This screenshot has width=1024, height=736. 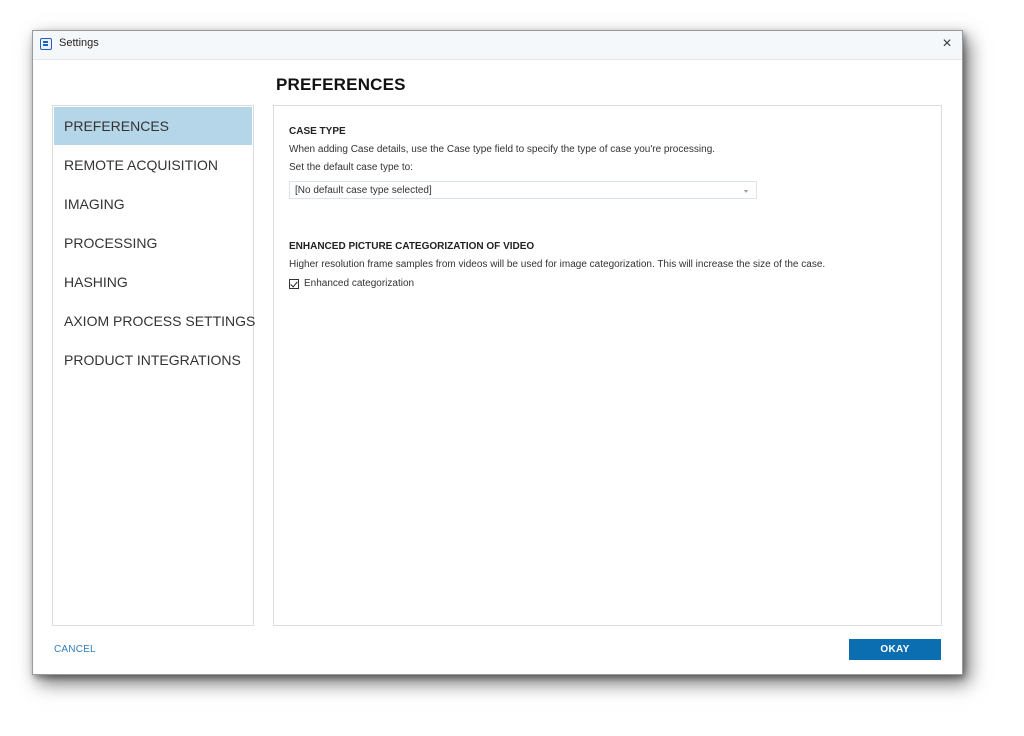 I want to click on window-title: Settings, so click(x=79, y=43).